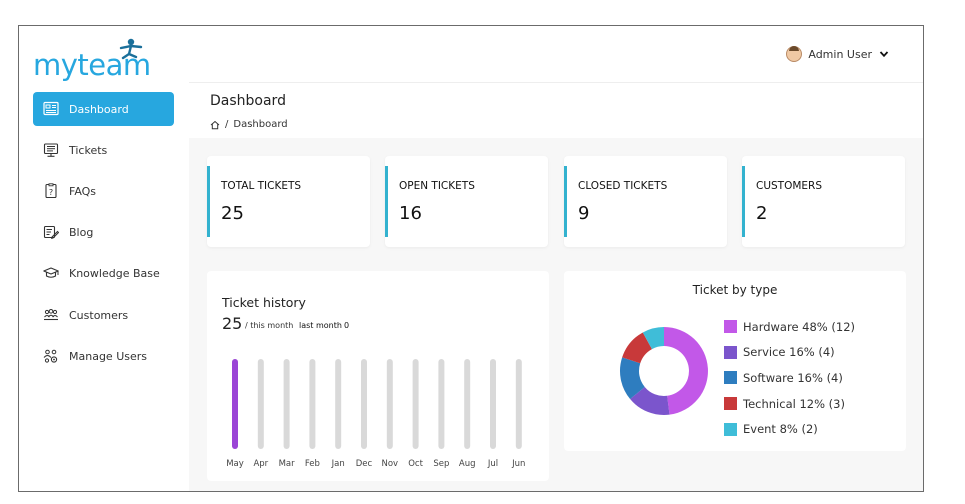 Image resolution: width=965 pixels, height=504 pixels. I want to click on legend-label: Technical 12% (3), so click(794, 403).